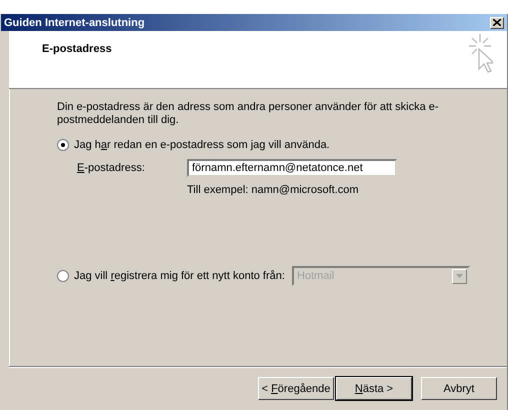 Image resolution: width=508 pixels, height=410 pixels. What do you see at coordinates (273, 190) in the screenshot?
I see `example-hint: Till exempel: namn@microsoft.com` at bounding box center [273, 190].